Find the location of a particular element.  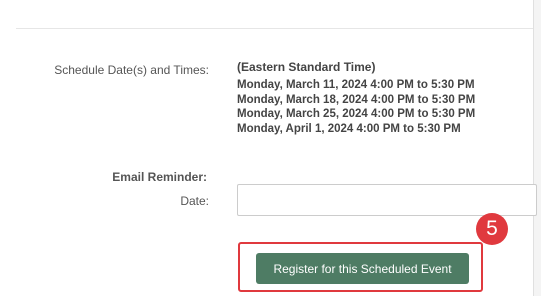

step-number-badge: 5 is located at coordinates (492, 229).